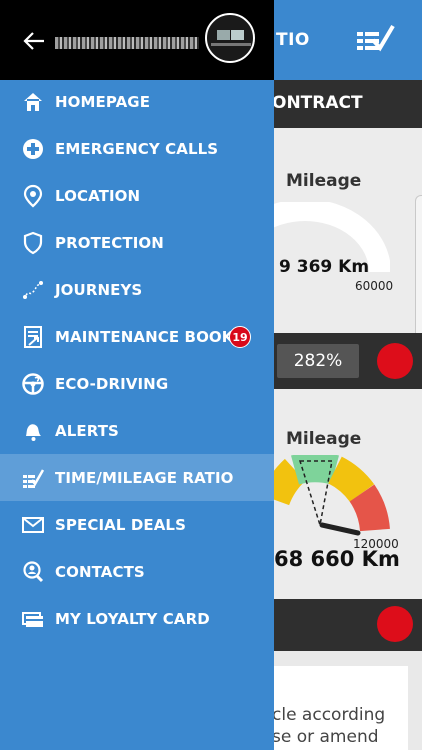 The height and width of the screenshot is (750, 422). What do you see at coordinates (137, 430) in the screenshot?
I see `menu-item-alerts: ALERTS` at bounding box center [137, 430].